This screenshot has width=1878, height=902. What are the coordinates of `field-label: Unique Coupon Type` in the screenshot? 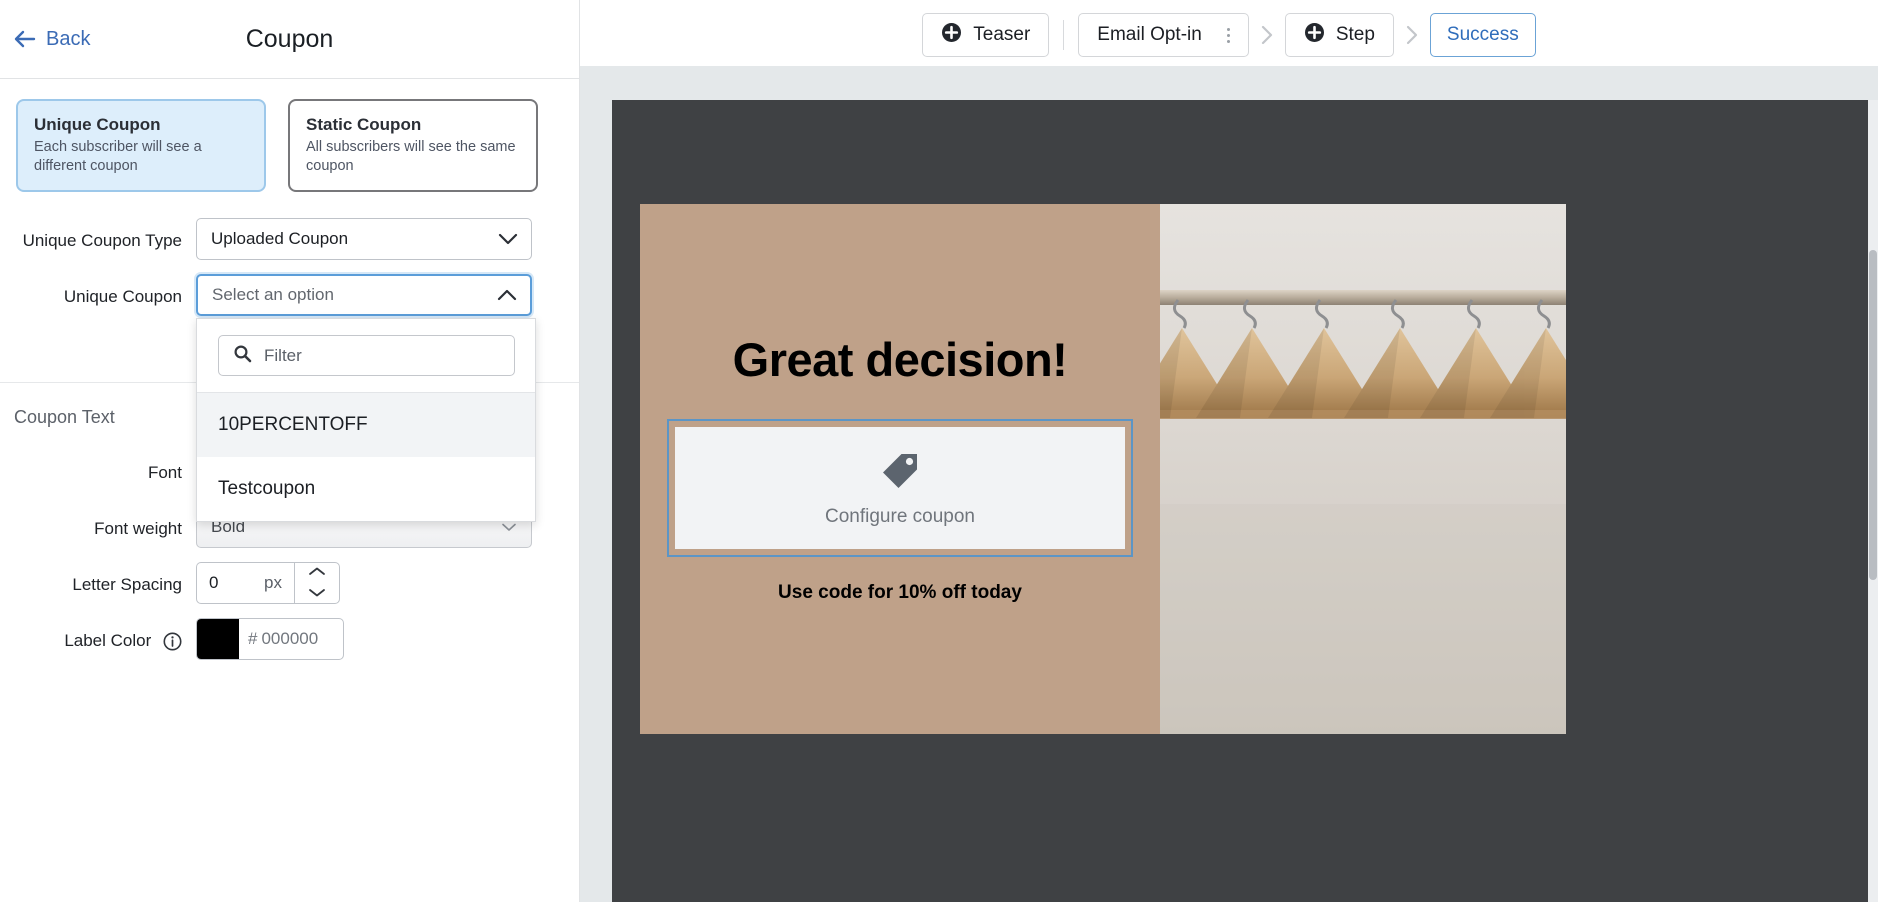 It's located at (102, 240).